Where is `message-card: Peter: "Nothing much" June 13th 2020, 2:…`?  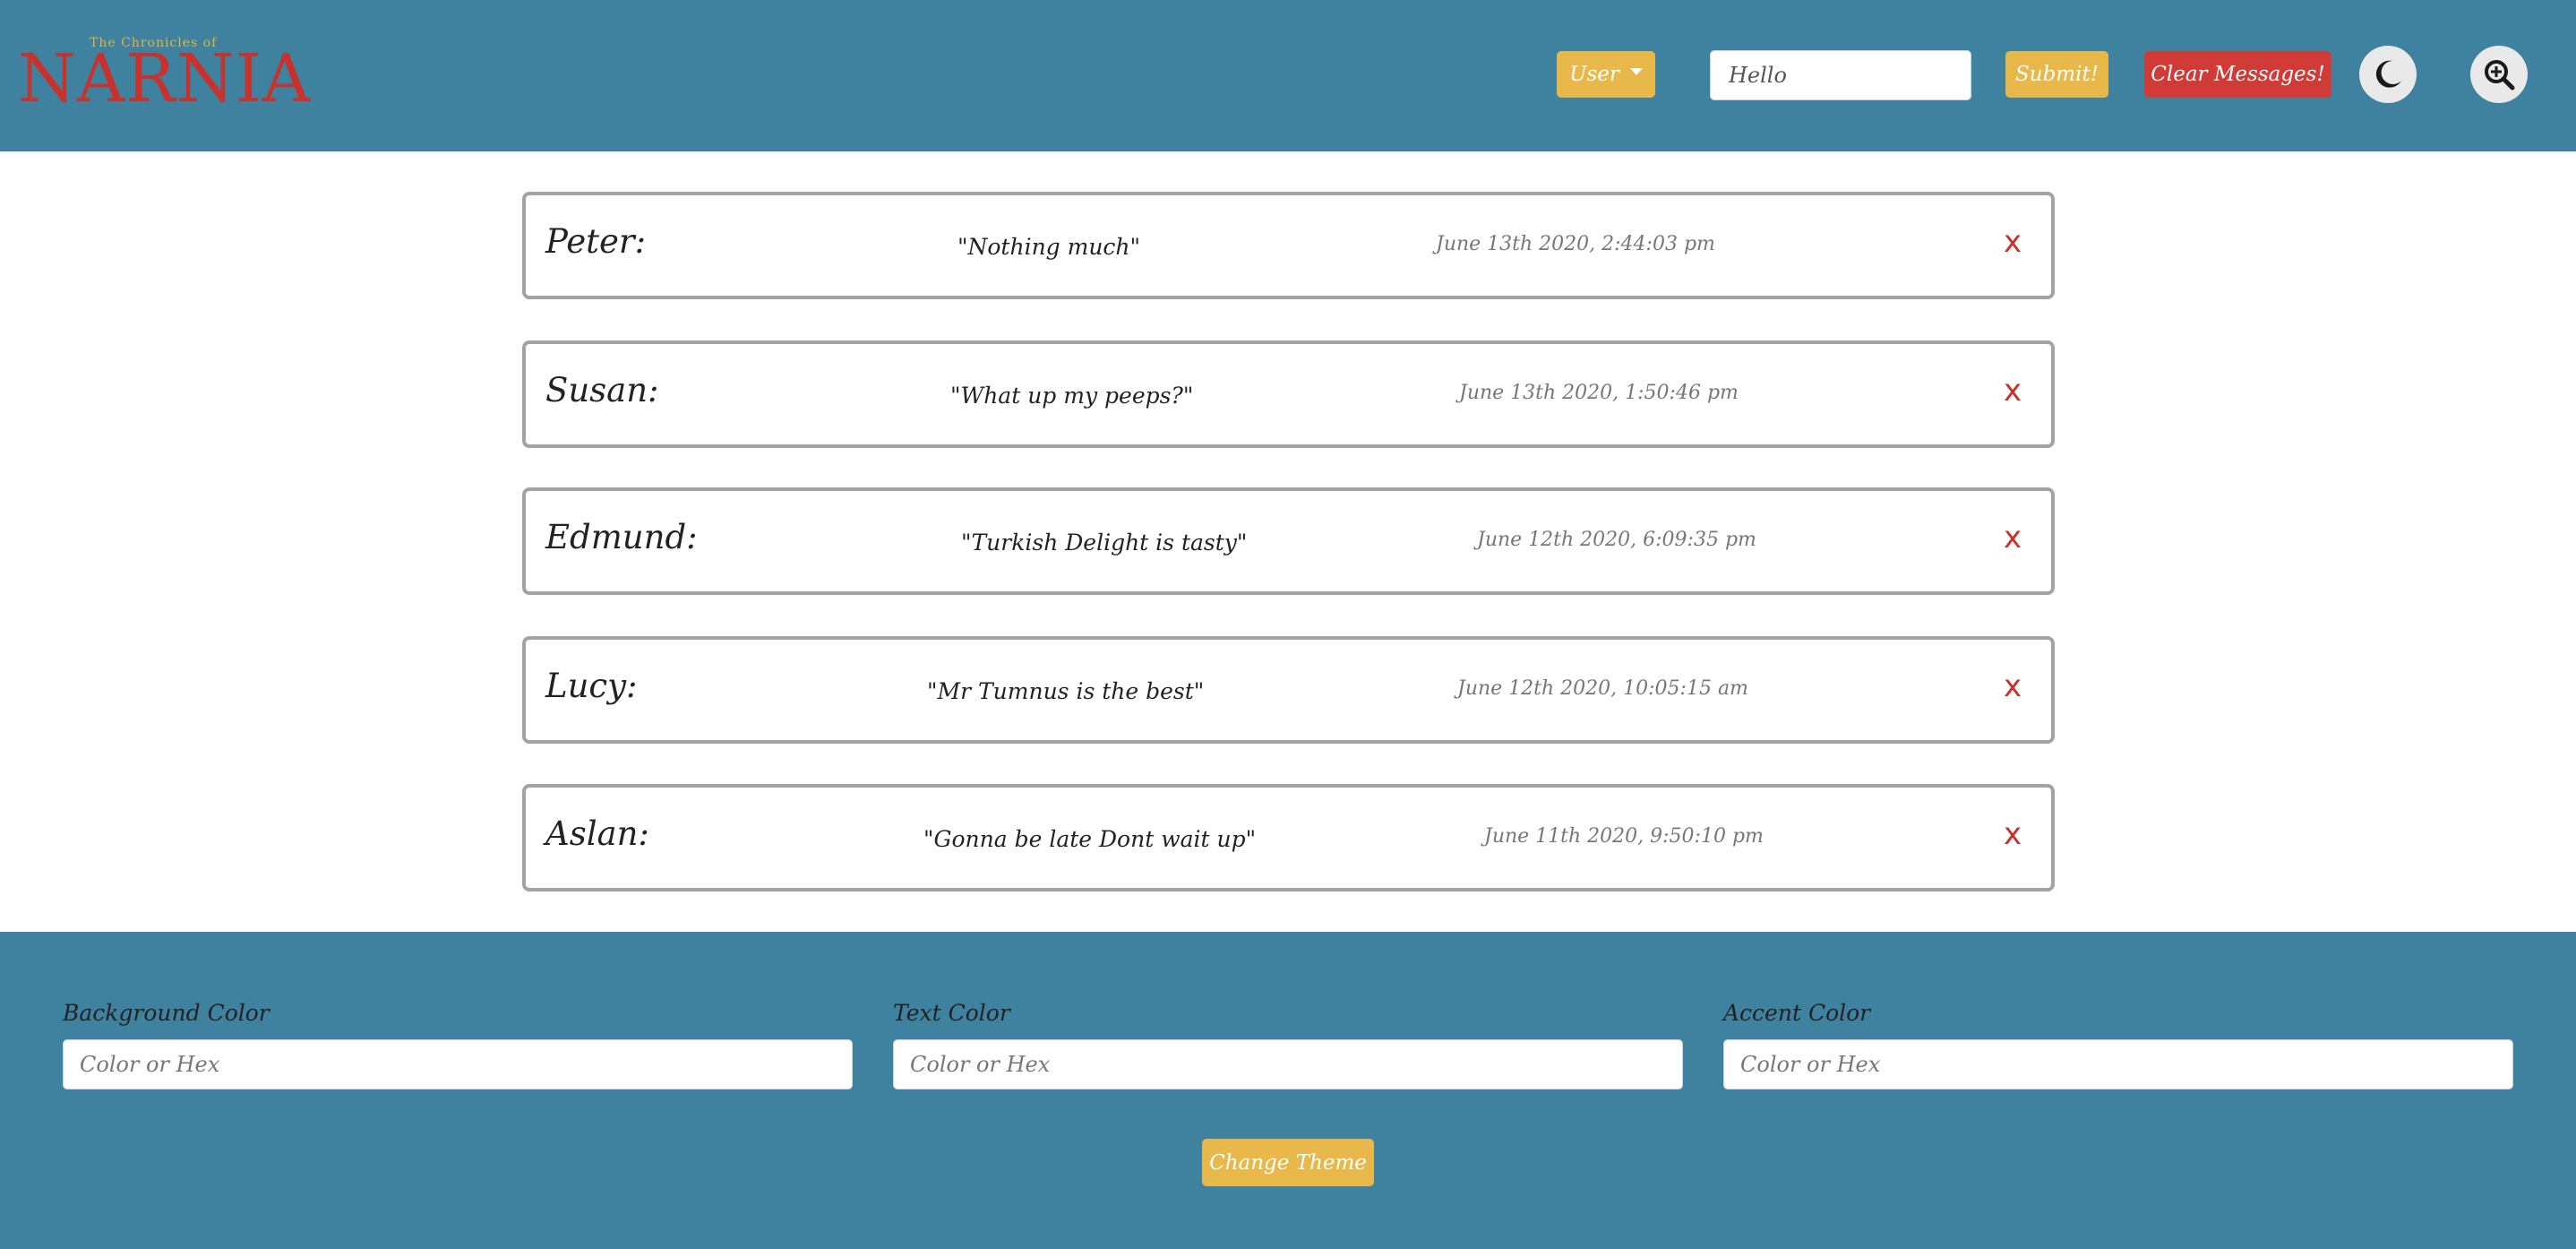
message-card: Peter: "Nothing much" June 13th 2020, 2:… is located at coordinates (1288, 245).